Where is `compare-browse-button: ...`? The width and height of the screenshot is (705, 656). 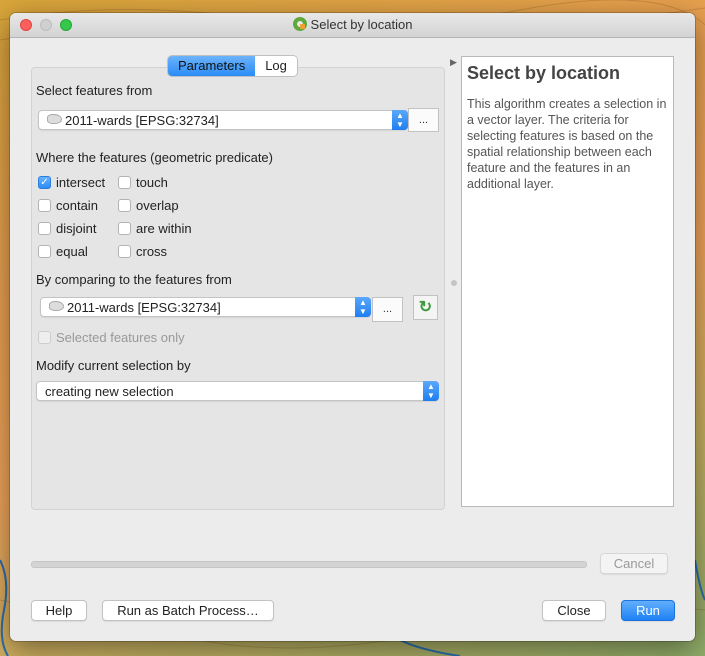 compare-browse-button: ... is located at coordinates (387, 309).